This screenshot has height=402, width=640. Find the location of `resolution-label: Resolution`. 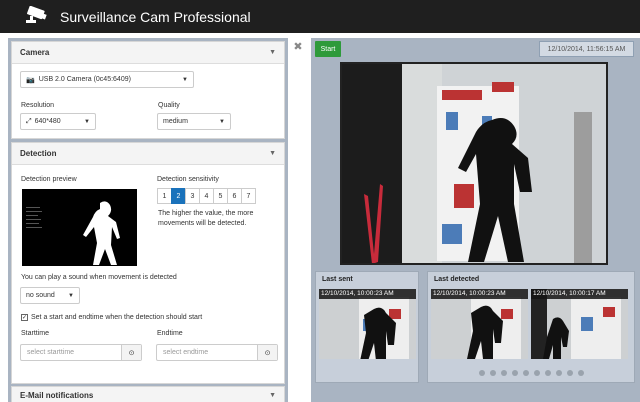

resolution-label: Resolution is located at coordinates (38, 105).